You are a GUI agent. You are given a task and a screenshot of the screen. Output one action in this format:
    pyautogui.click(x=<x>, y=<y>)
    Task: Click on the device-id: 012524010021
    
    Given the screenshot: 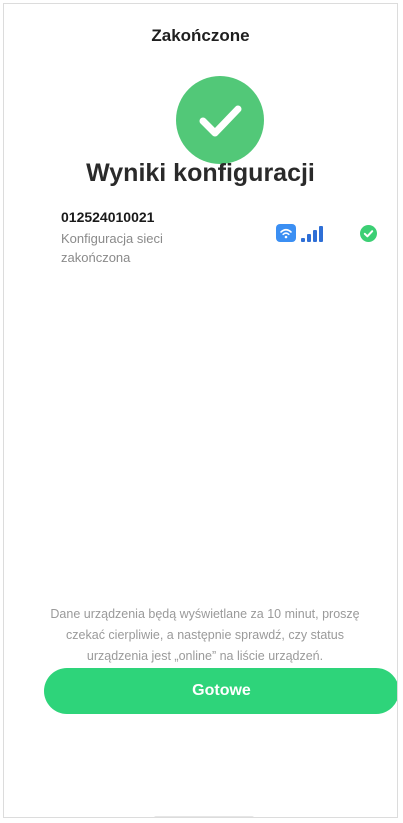 What is the action you would take?
    pyautogui.click(x=108, y=217)
    